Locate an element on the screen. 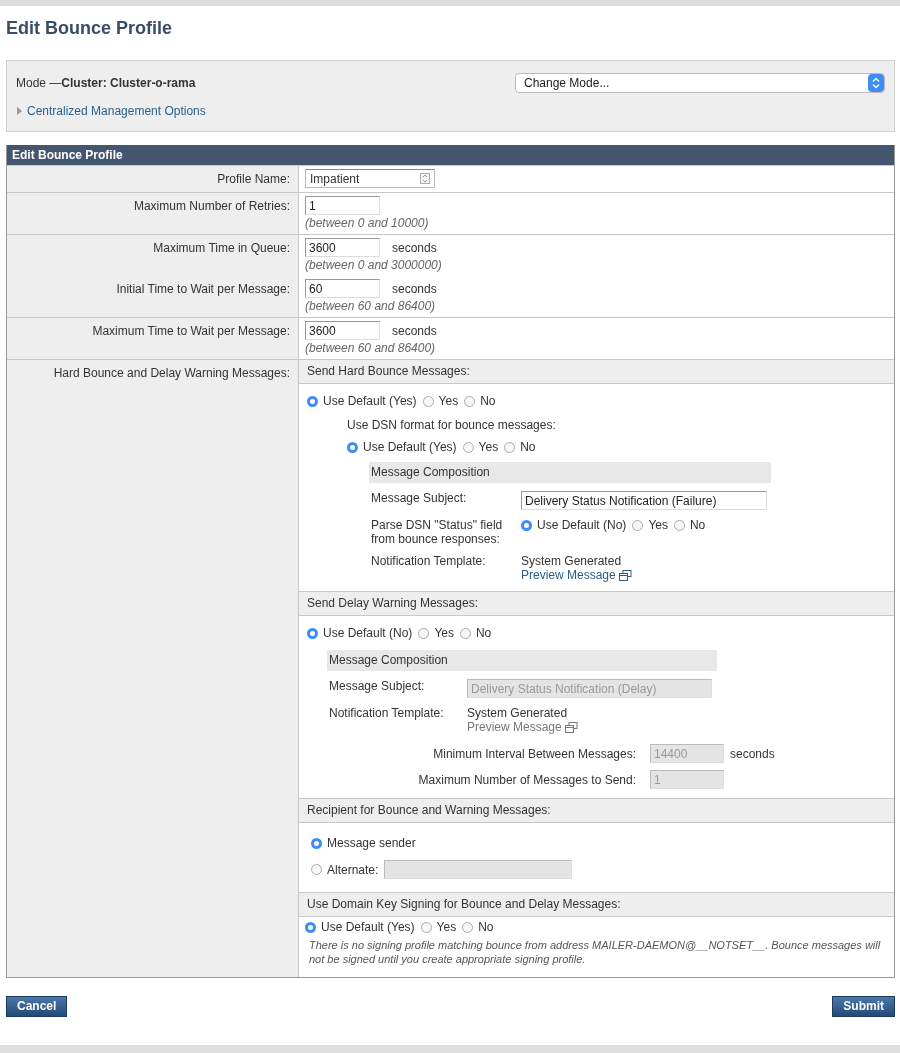 Image resolution: width=900 pixels, height=1053 pixels. mode-label: Mode —Cluster: Cluster-o-rama is located at coordinates (106, 83).